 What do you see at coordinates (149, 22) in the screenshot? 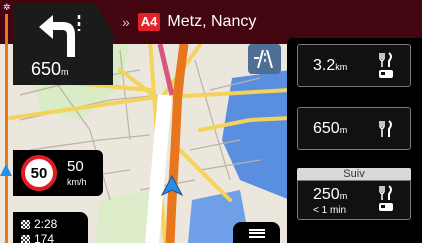
I see `road-number-badge: A4` at bounding box center [149, 22].